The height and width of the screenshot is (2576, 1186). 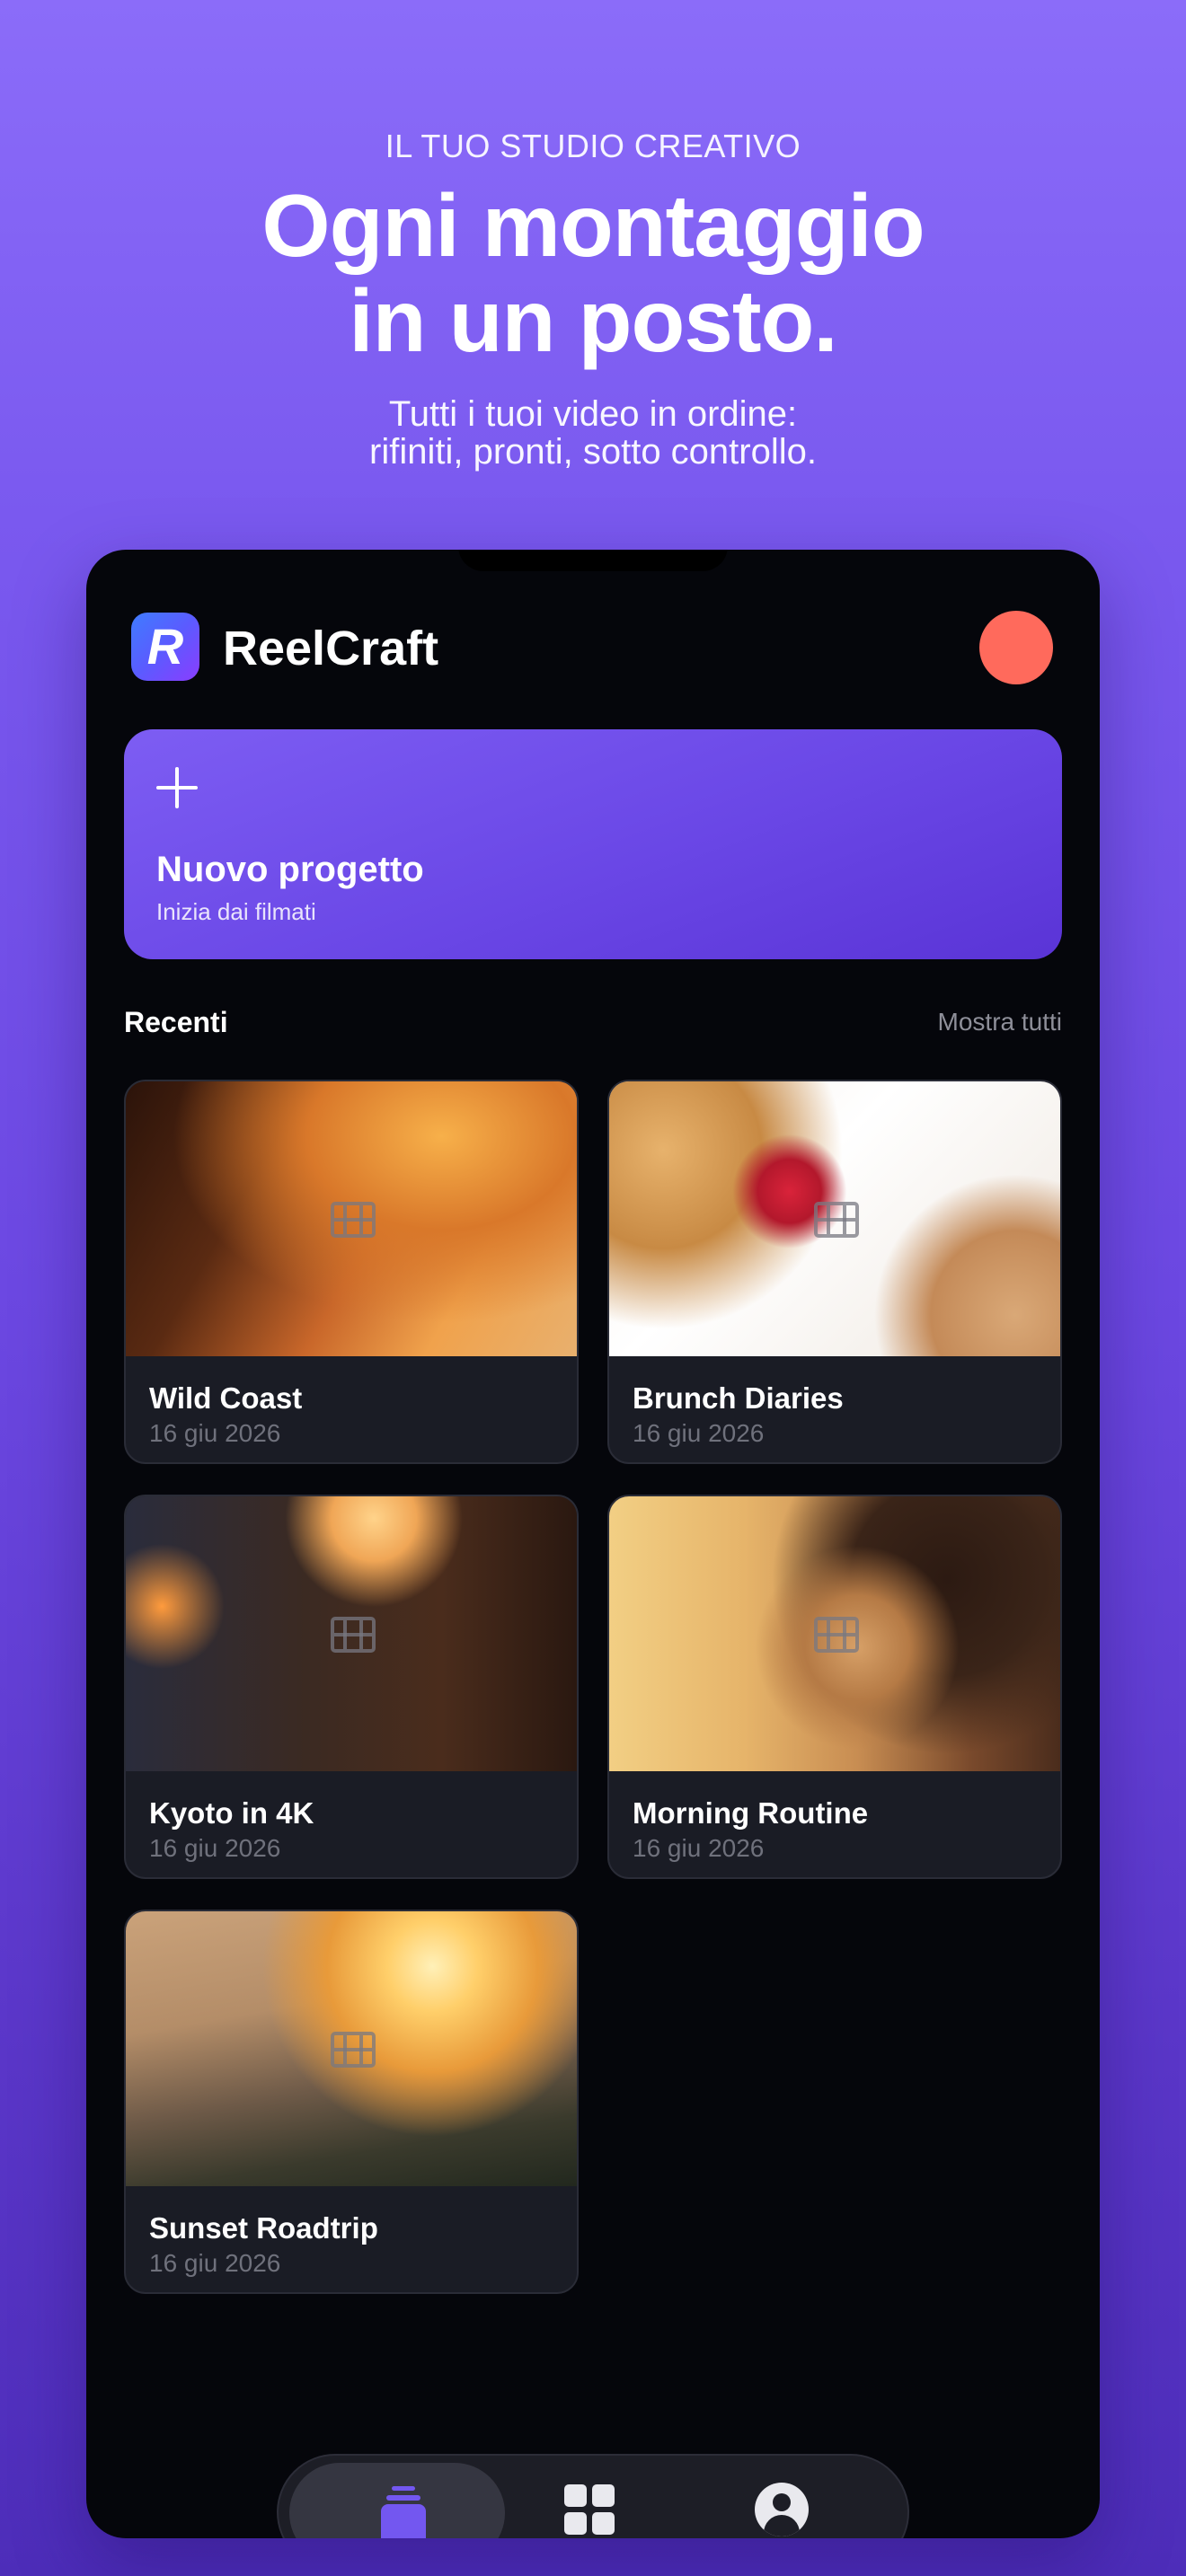 I want to click on project-card: Wild Coast 16 giu 2026, so click(x=351, y=1272).